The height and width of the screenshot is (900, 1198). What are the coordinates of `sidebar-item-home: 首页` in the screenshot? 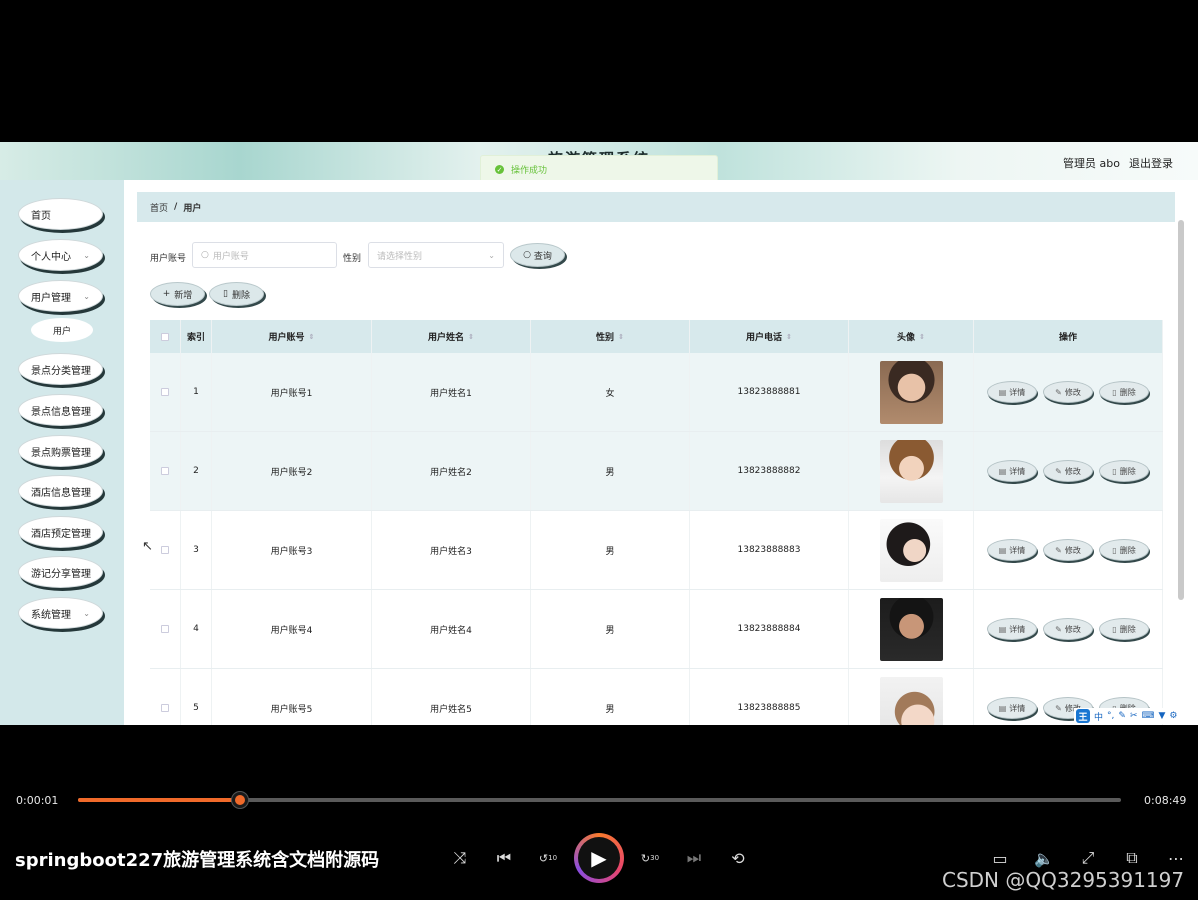 It's located at (60, 214).